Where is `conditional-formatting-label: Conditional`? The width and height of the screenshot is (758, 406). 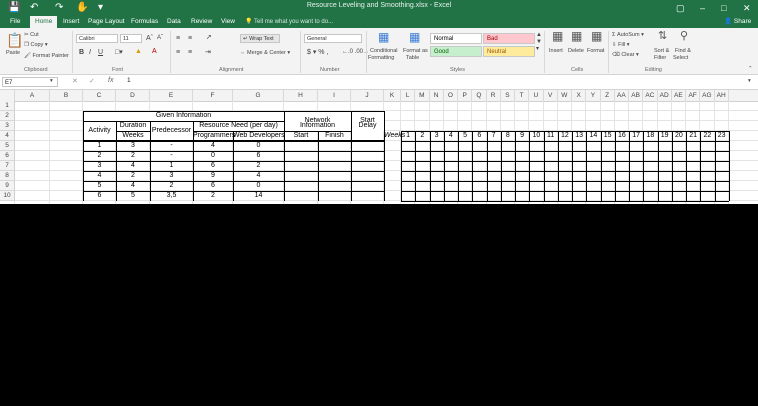 conditional-formatting-label: Conditional is located at coordinates (384, 51).